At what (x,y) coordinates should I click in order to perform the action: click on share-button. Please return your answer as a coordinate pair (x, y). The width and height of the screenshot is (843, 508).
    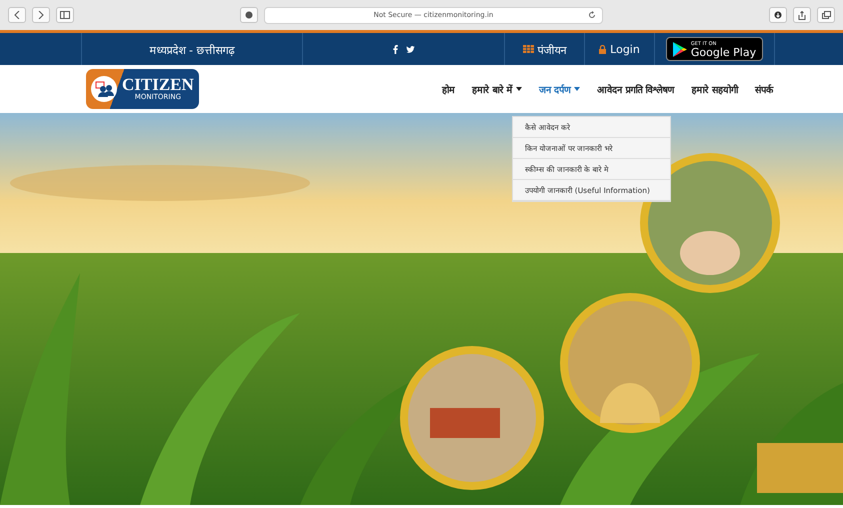
    Looking at the image, I should click on (802, 15).